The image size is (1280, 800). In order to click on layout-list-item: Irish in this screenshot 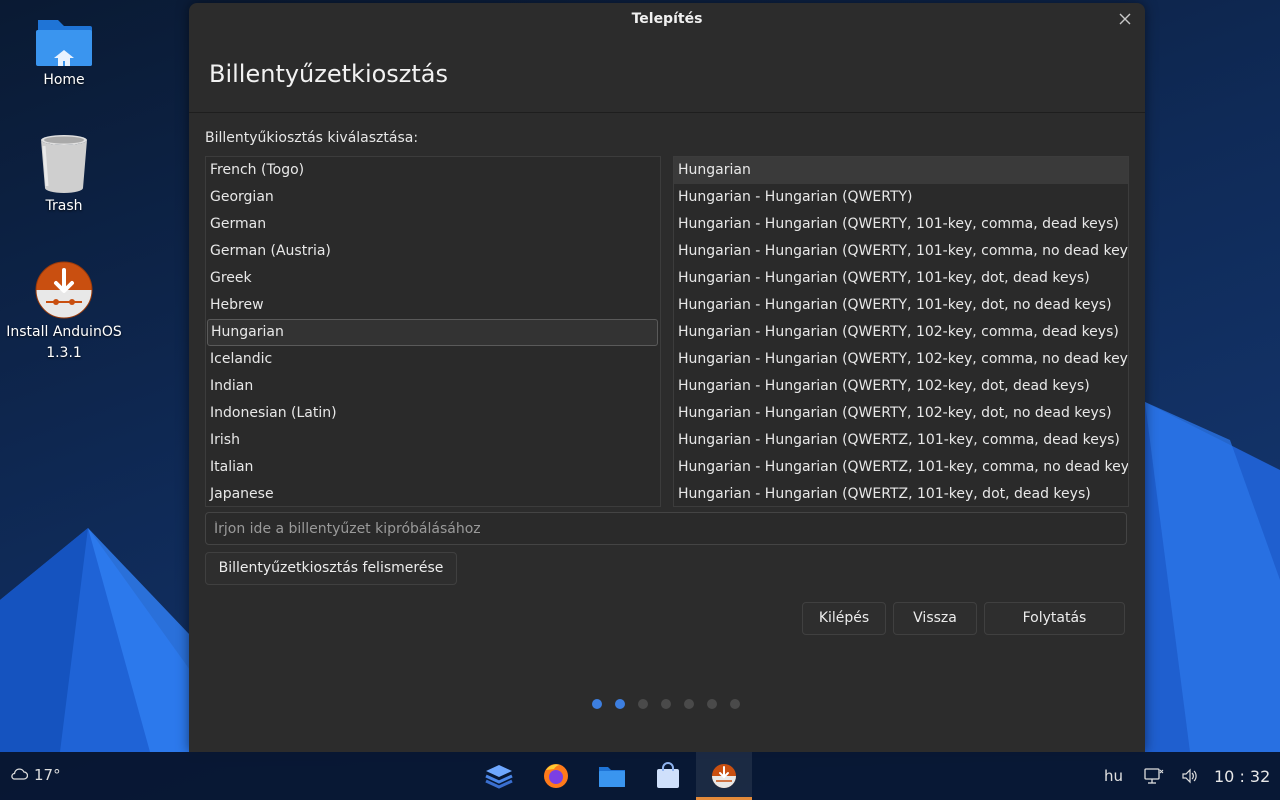, I will do `click(433, 440)`.